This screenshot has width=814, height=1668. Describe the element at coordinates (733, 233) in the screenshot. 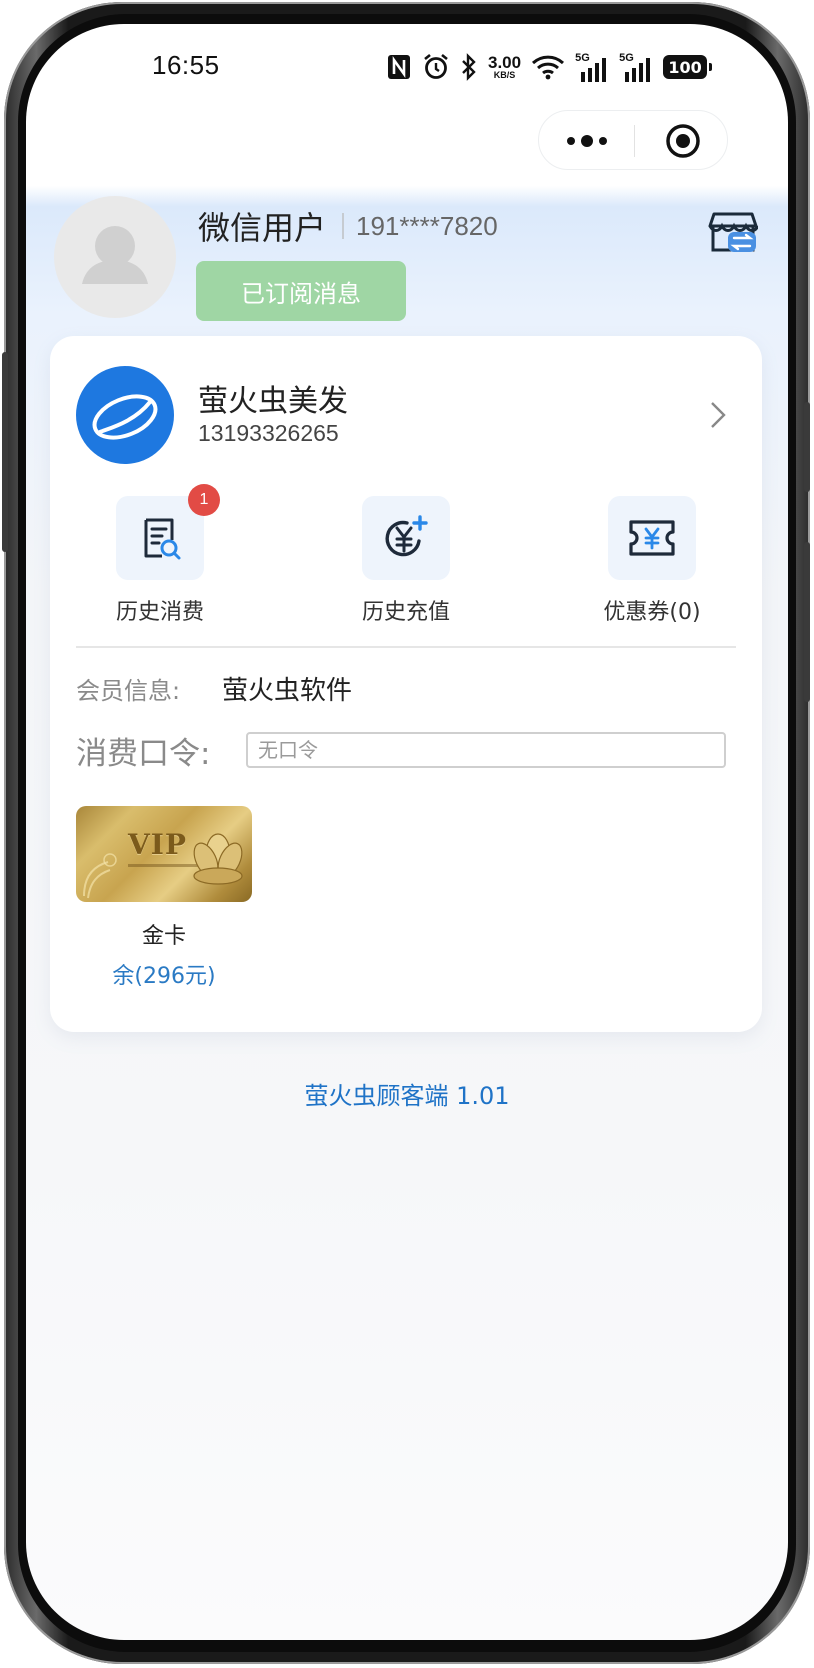

I see `switch-store-icon` at that location.